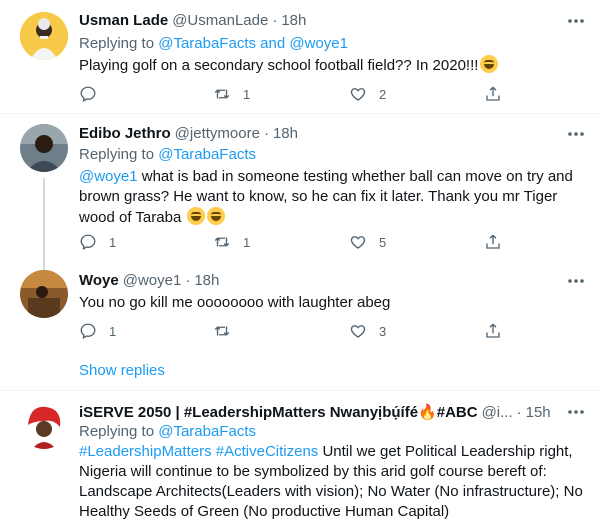  I want to click on hashtag-link: #ActiveCitizens, so click(267, 451).